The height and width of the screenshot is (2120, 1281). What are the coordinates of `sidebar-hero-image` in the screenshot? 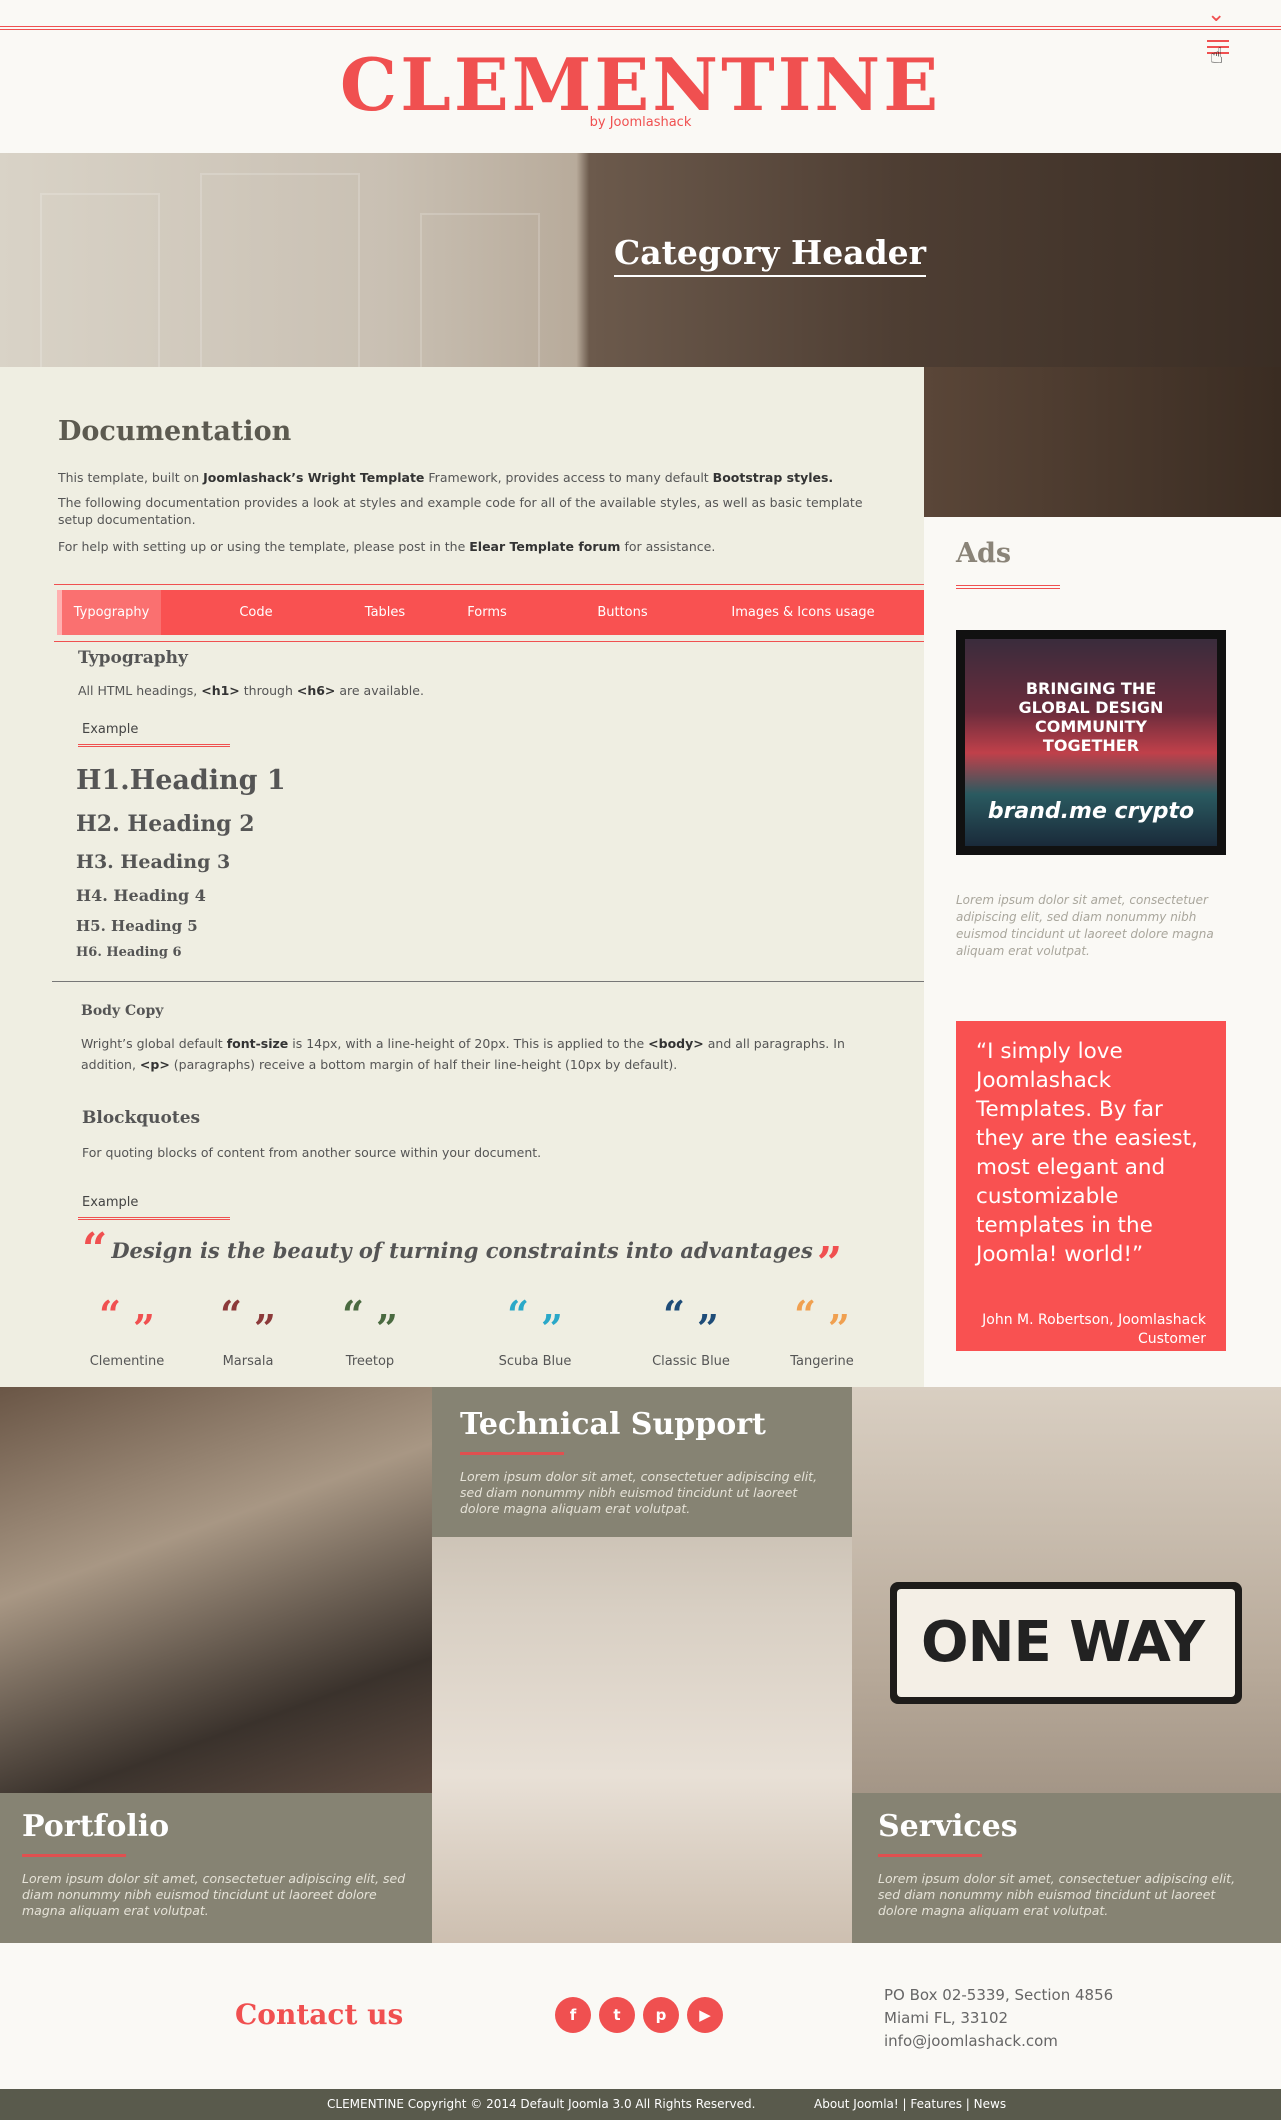 It's located at (1102, 442).